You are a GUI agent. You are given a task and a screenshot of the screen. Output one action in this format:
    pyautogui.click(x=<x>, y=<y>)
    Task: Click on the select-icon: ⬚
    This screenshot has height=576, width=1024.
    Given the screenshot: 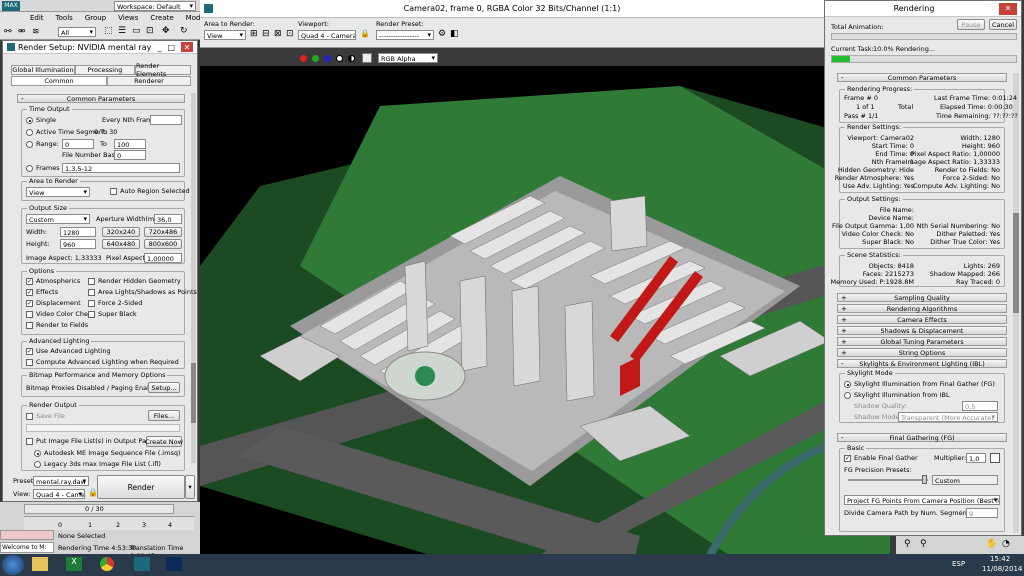 What is the action you would take?
    pyautogui.click(x=108, y=31)
    